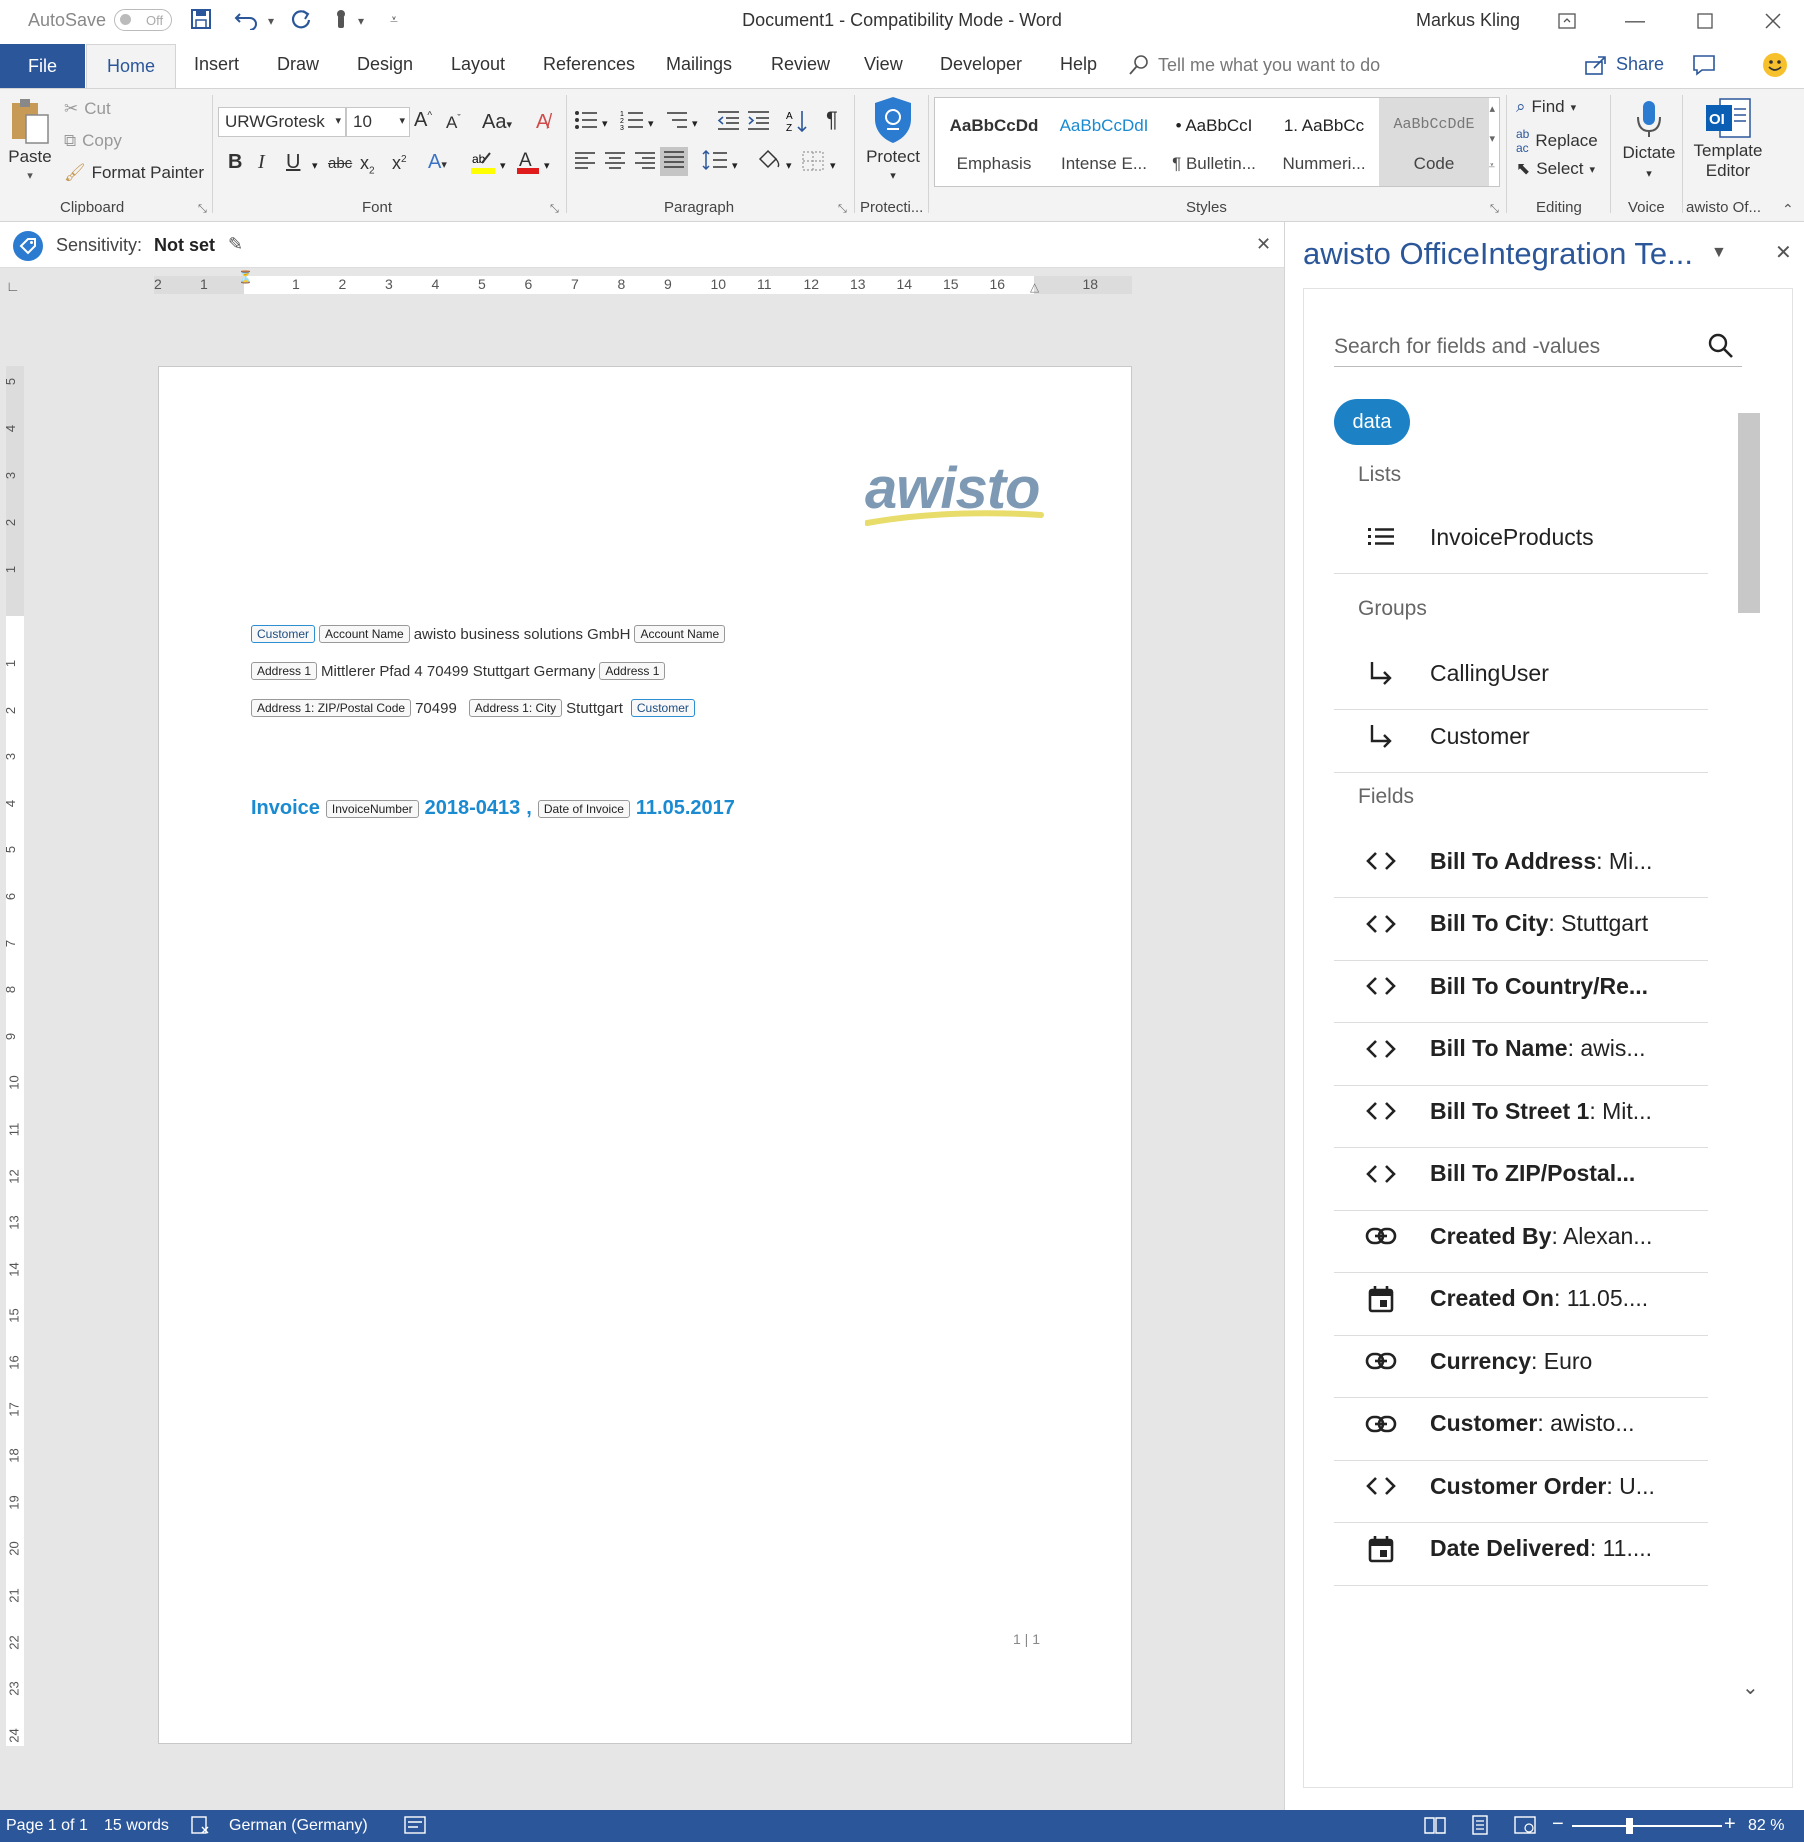 Image resolution: width=1804 pixels, height=1842 pixels. I want to click on replace-button: ab ac Replace, so click(1557, 141).